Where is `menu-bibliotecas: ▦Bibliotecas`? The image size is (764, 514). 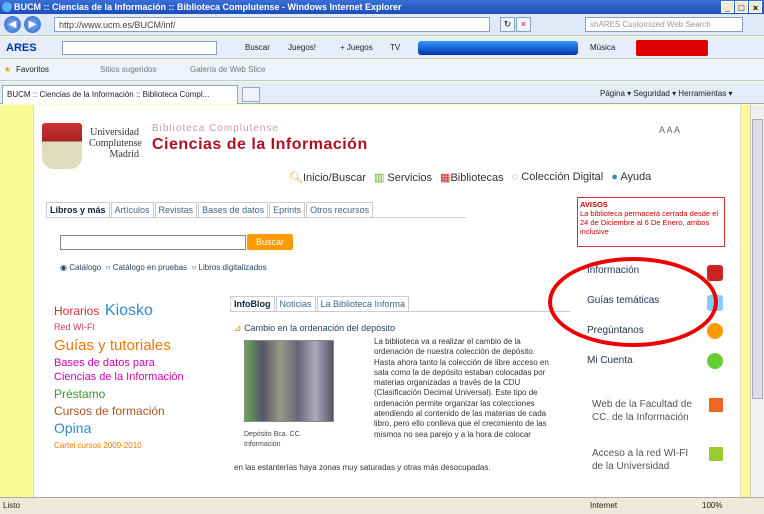
menu-bibliotecas: ▦Bibliotecas is located at coordinates (472, 177).